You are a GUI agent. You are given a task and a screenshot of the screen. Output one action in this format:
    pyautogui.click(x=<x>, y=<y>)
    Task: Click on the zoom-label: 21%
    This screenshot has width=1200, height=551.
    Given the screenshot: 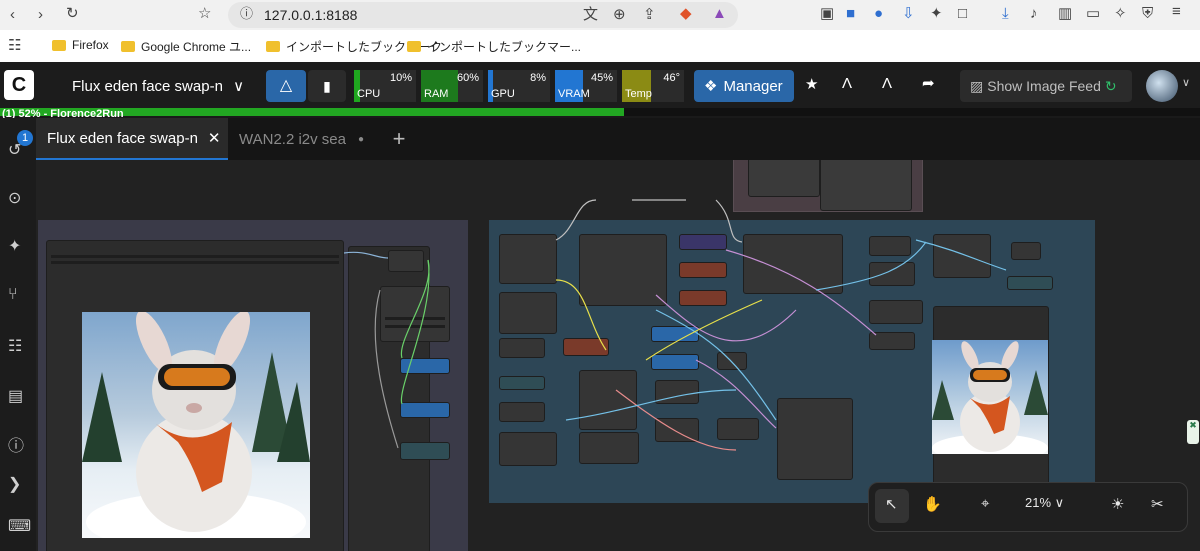 What is the action you would take?
    pyautogui.click(x=1038, y=502)
    